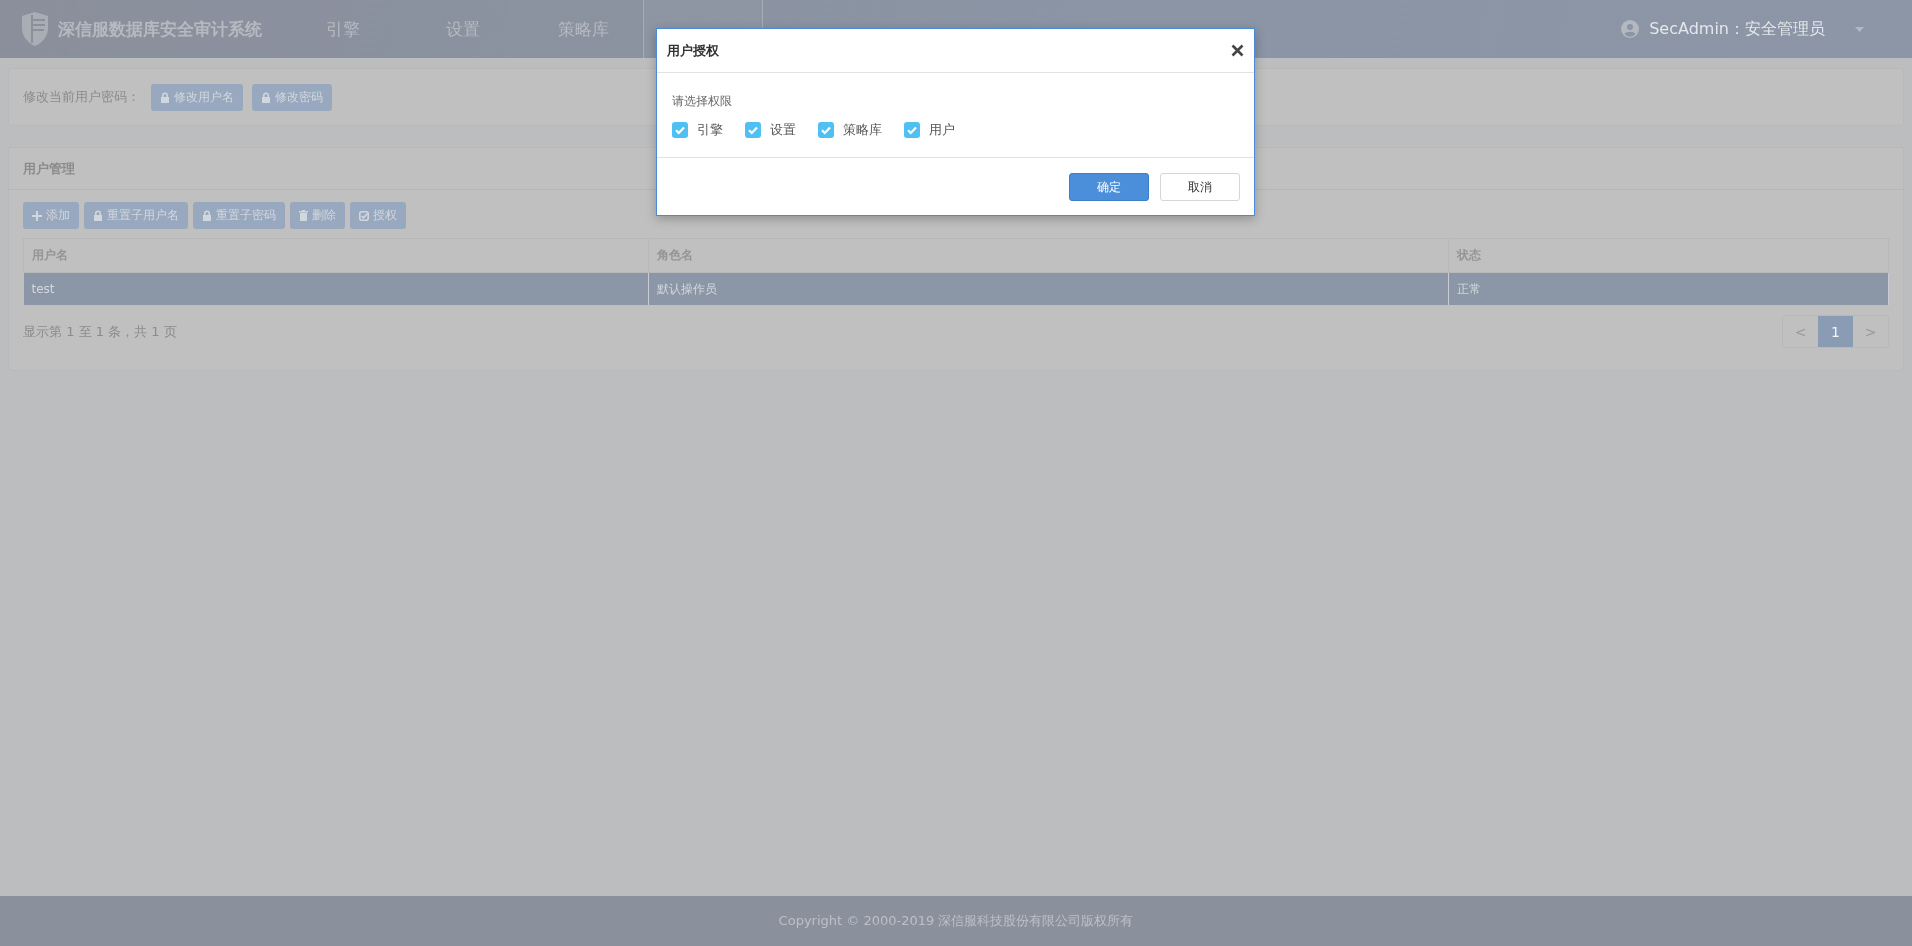 The width and height of the screenshot is (1912, 946). Describe the element at coordinates (693, 50) in the screenshot. I see `dialog-title: 用户授权` at that location.